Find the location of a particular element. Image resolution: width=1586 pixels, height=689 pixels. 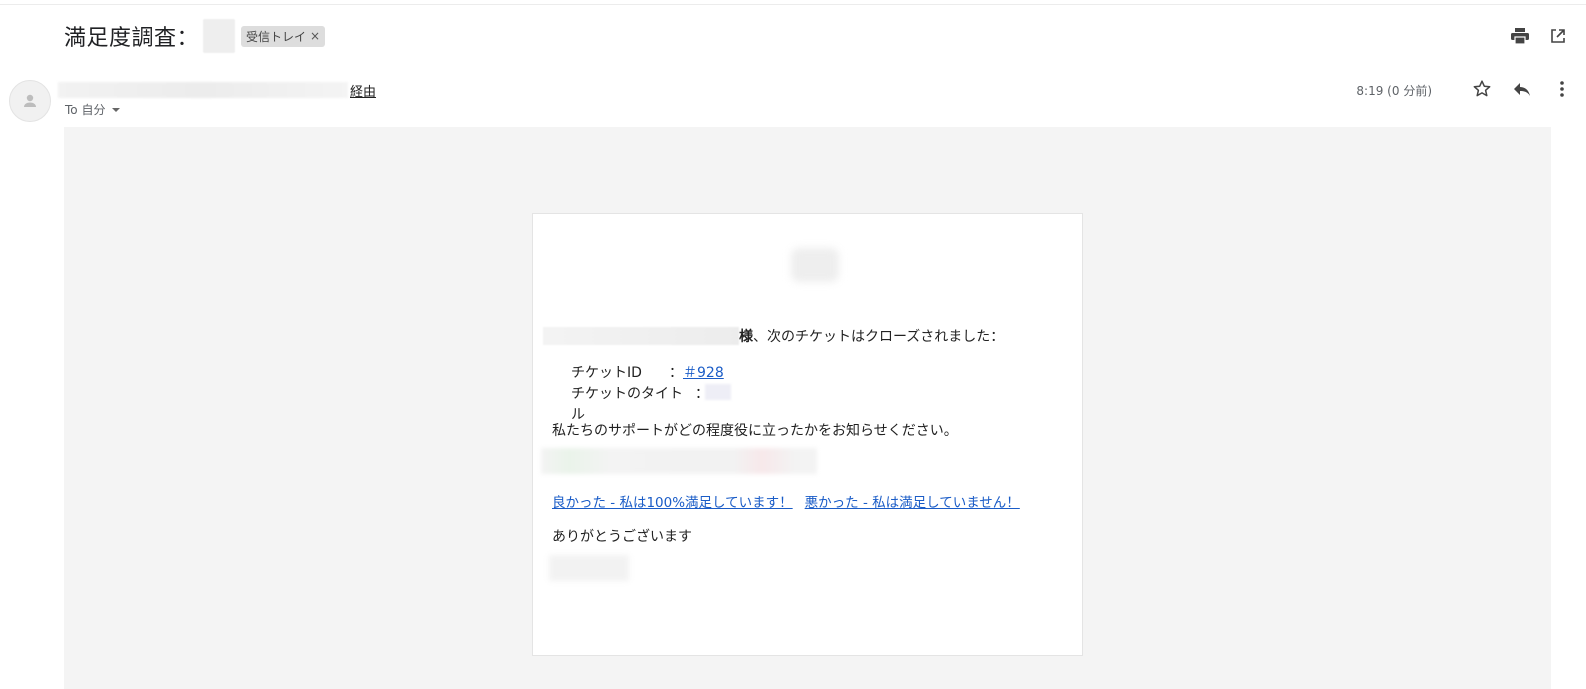

star-icon is located at coordinates (1482, 89).